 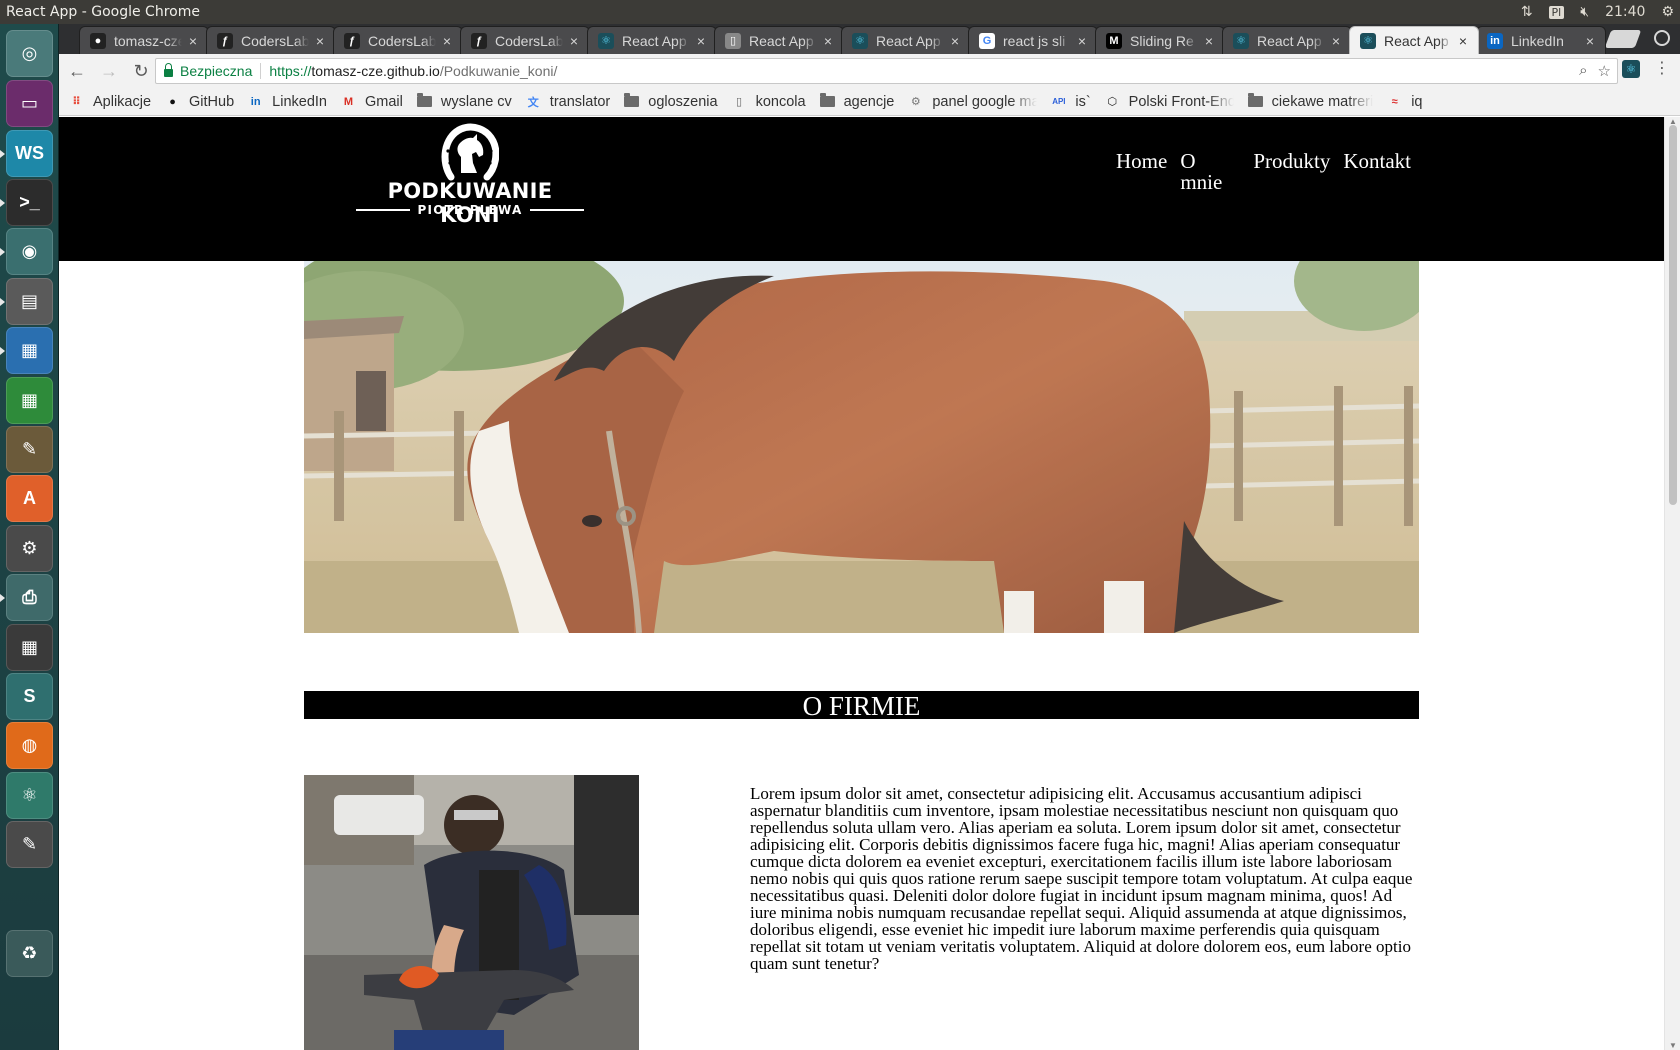 What do you see at coordinates (1662, 69) in the screenshot?
I see `chrome-menu-icon: ⋮` at bounding box center [1662, 69].